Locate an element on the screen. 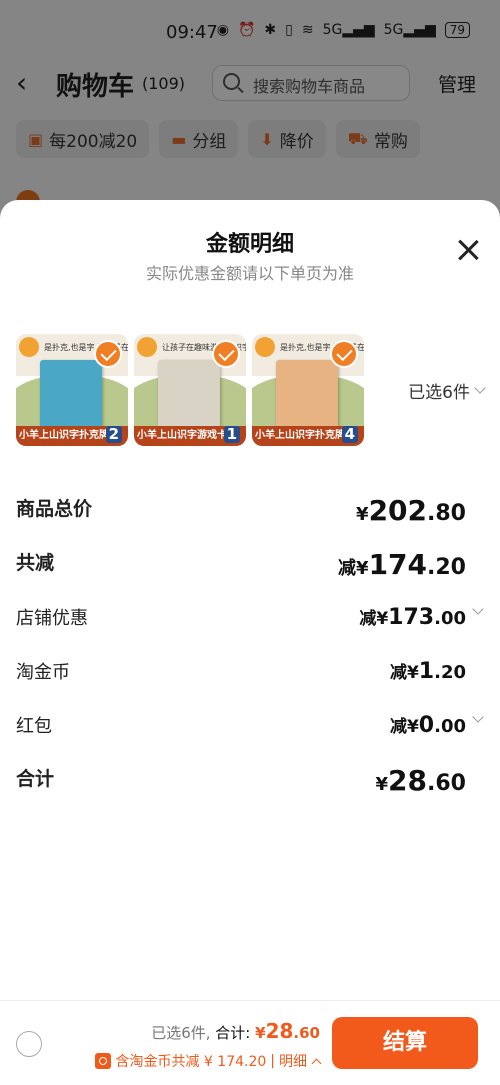  row-value: 减¥1.20 is located at coordinates (428, 671).